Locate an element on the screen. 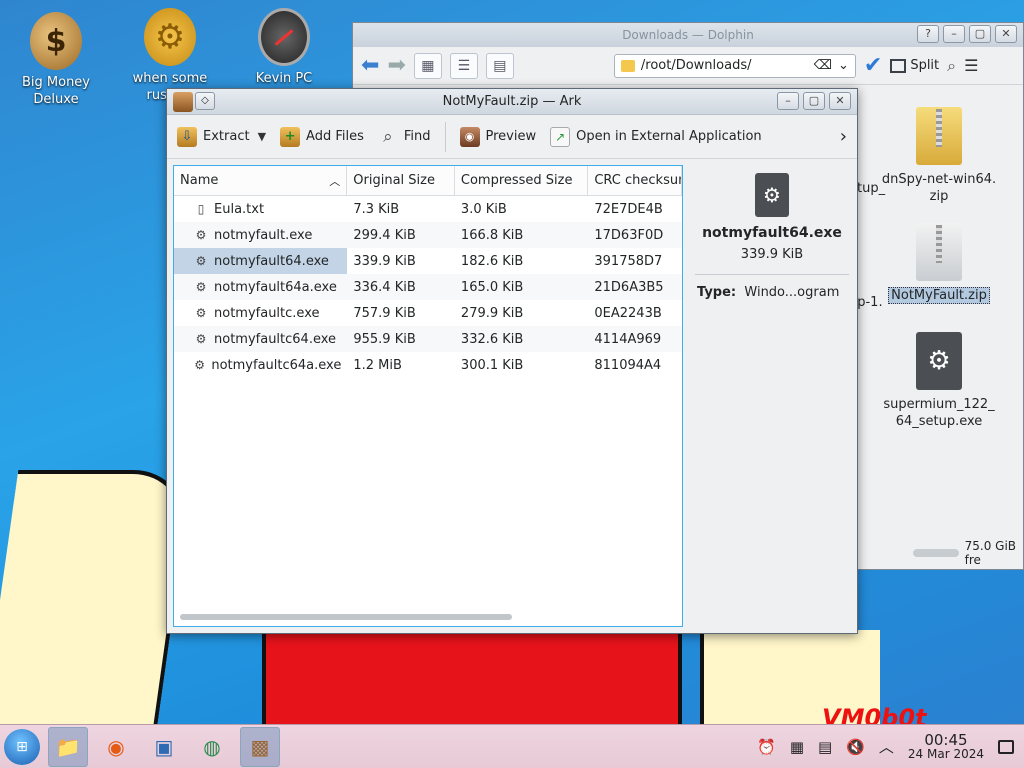  open-external-label: Open in External Application is located at coordinates (669, 136).